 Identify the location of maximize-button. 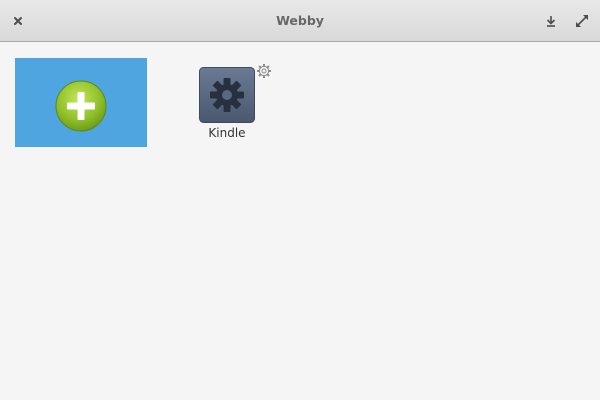
(582, 21).